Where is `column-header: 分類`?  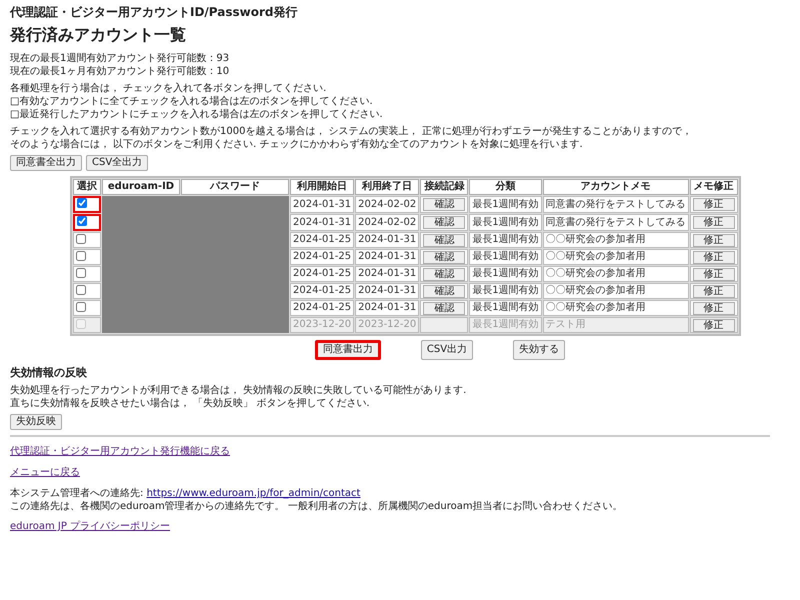
column-header: 分類 is located at coordinates (505, 187).